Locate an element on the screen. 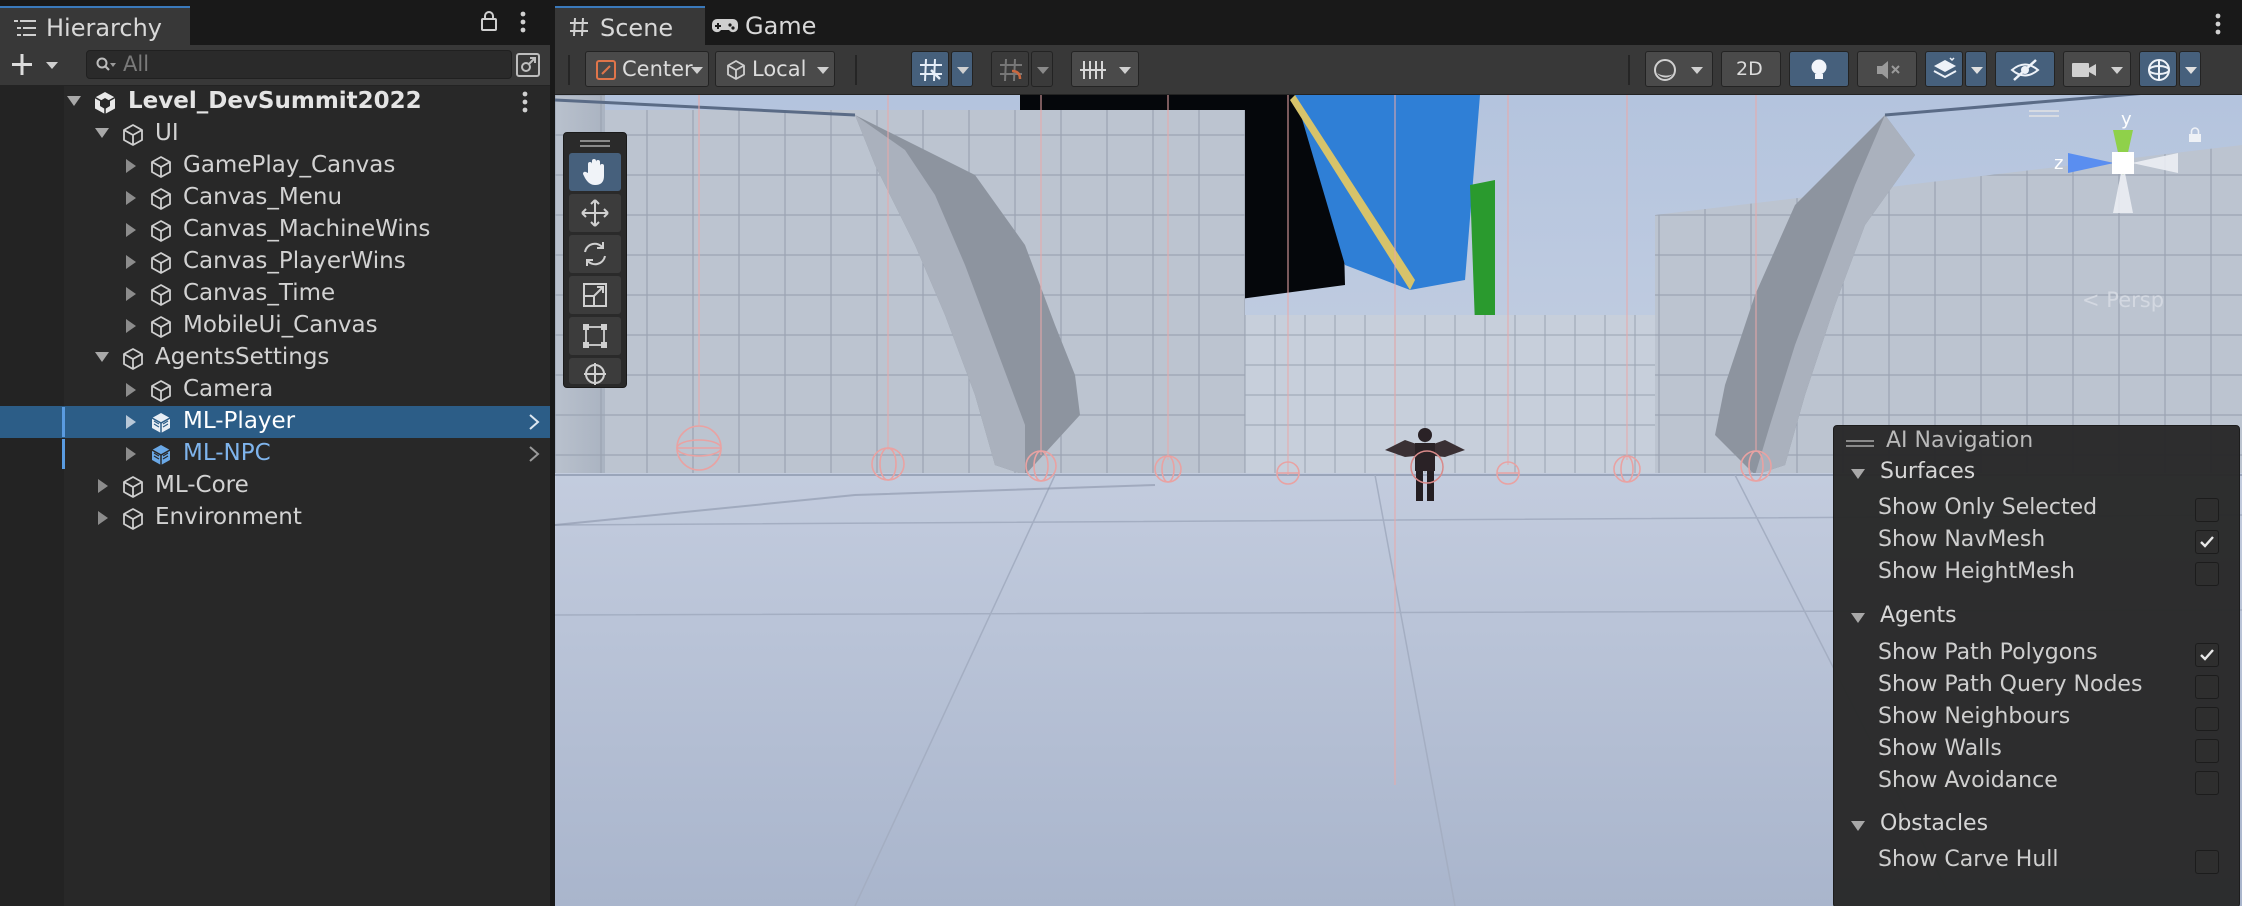 This screenshot has height=906, width=2242. grid-visibility-dropdown is located at coordinates (1105, 69).